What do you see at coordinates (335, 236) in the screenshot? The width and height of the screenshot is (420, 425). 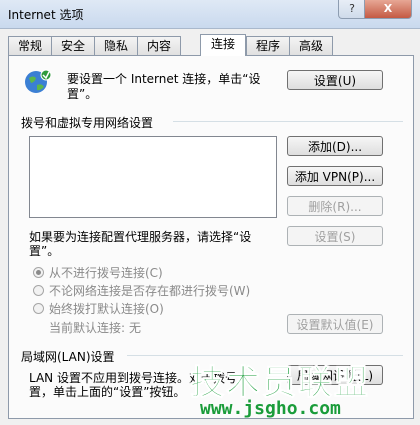 I see `dialup-settings-button: 设置(S)` at bounding box center [335, 236].